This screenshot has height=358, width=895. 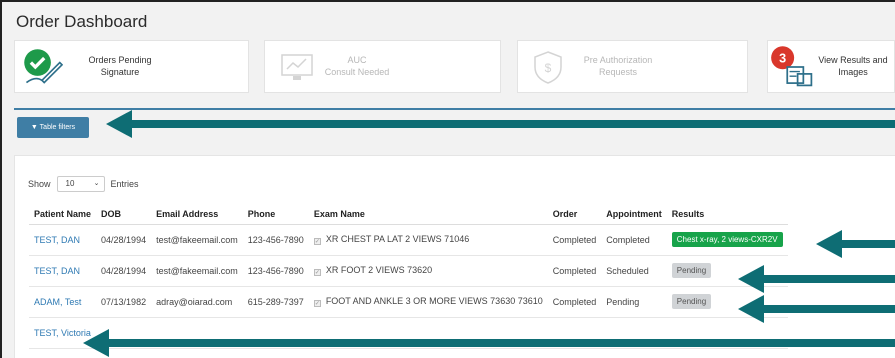 I want to click on entries-select: 10 ⌄, so click(x=80, y=184).